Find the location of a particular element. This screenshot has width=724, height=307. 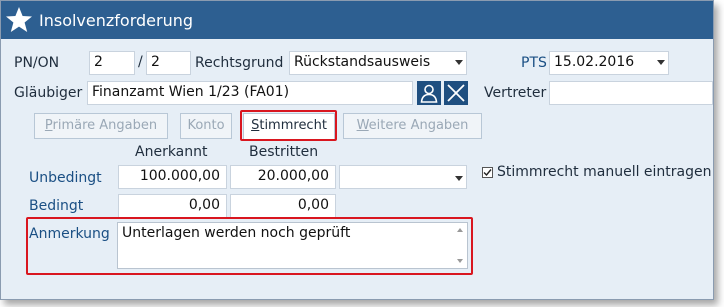

close-icon is located at coordinates (456, 93).